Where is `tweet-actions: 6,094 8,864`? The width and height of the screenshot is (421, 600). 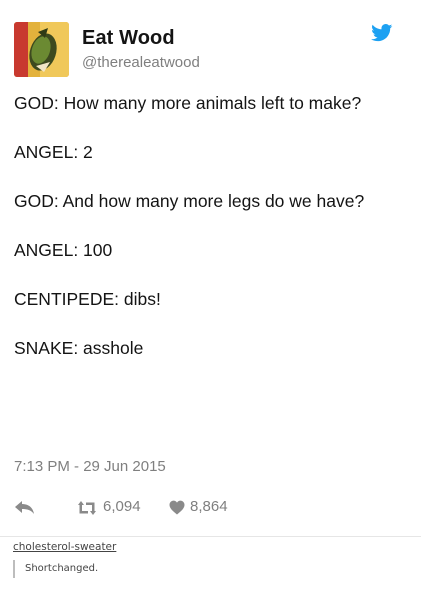 tweet-actions: 6,094 8,864 is located at coordinates (210, 509).